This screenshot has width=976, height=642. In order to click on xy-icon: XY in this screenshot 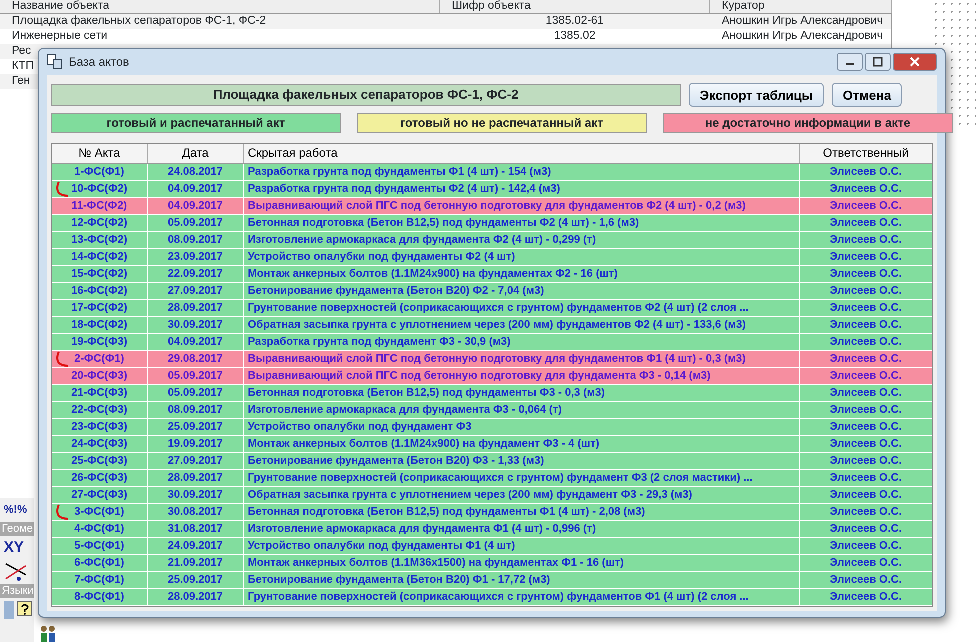, I will do `click(14, 548)`.